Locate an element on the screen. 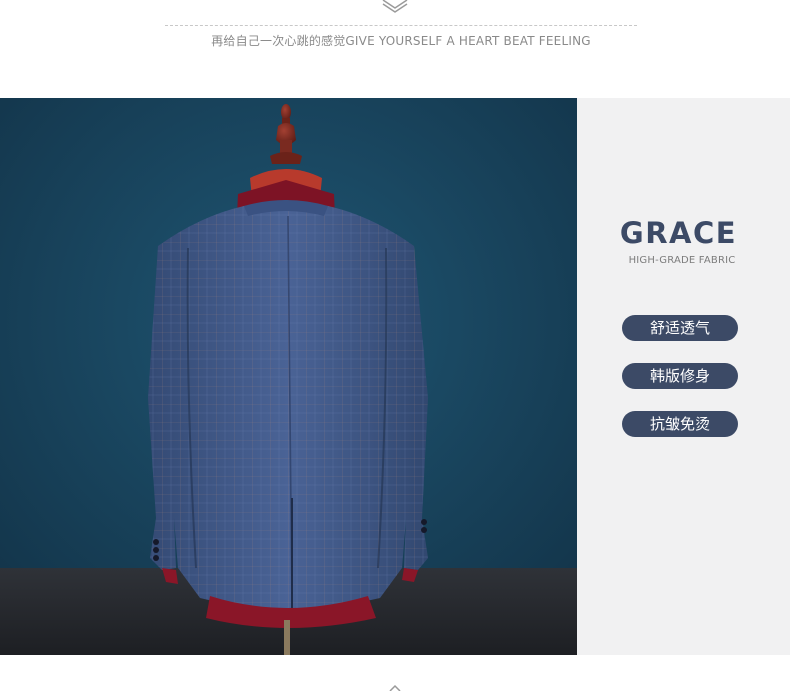 This screenshot has width=790, height=691. chevron-down-icon is located at coordinates (395, 6).